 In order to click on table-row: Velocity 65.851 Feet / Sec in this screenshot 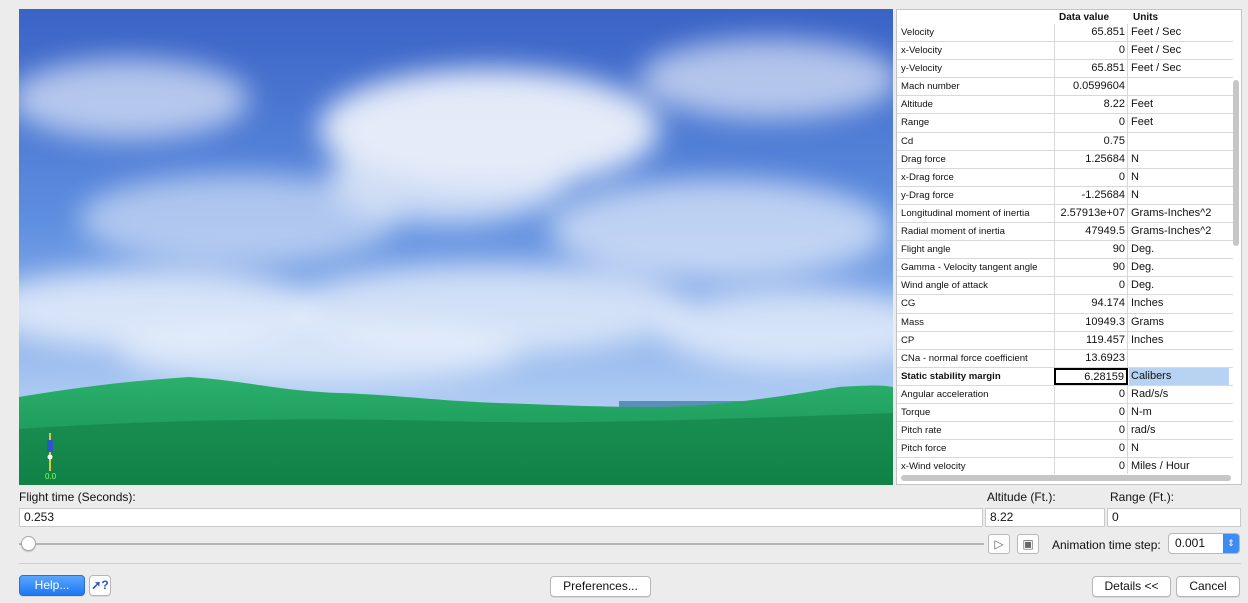, I will do `click(1065, 33)`.